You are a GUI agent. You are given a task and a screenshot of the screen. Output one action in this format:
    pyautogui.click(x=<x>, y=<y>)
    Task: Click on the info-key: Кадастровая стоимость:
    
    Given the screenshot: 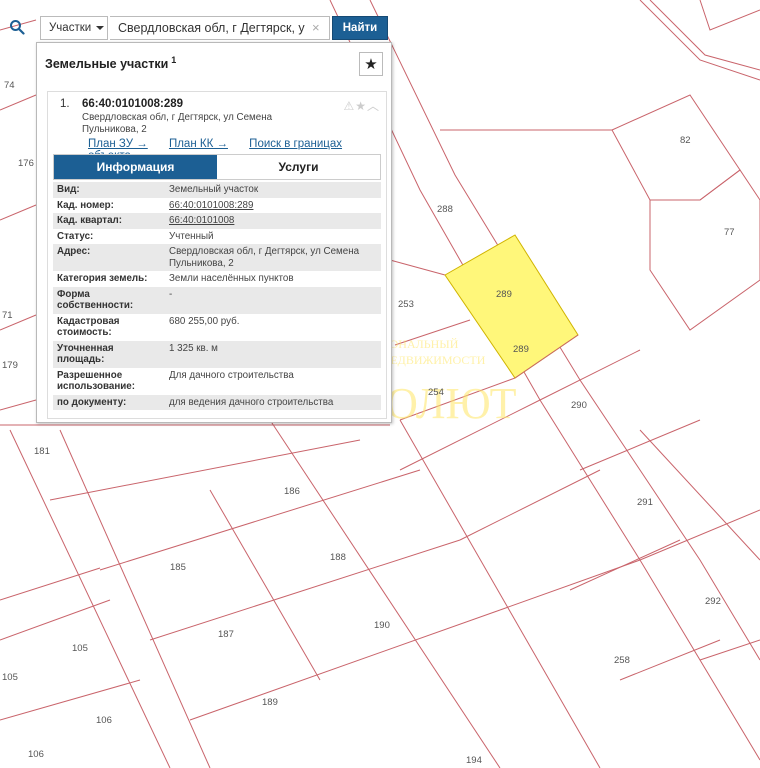 What is the action you would take?
    pyautogui.click(x=109, y=327)
    